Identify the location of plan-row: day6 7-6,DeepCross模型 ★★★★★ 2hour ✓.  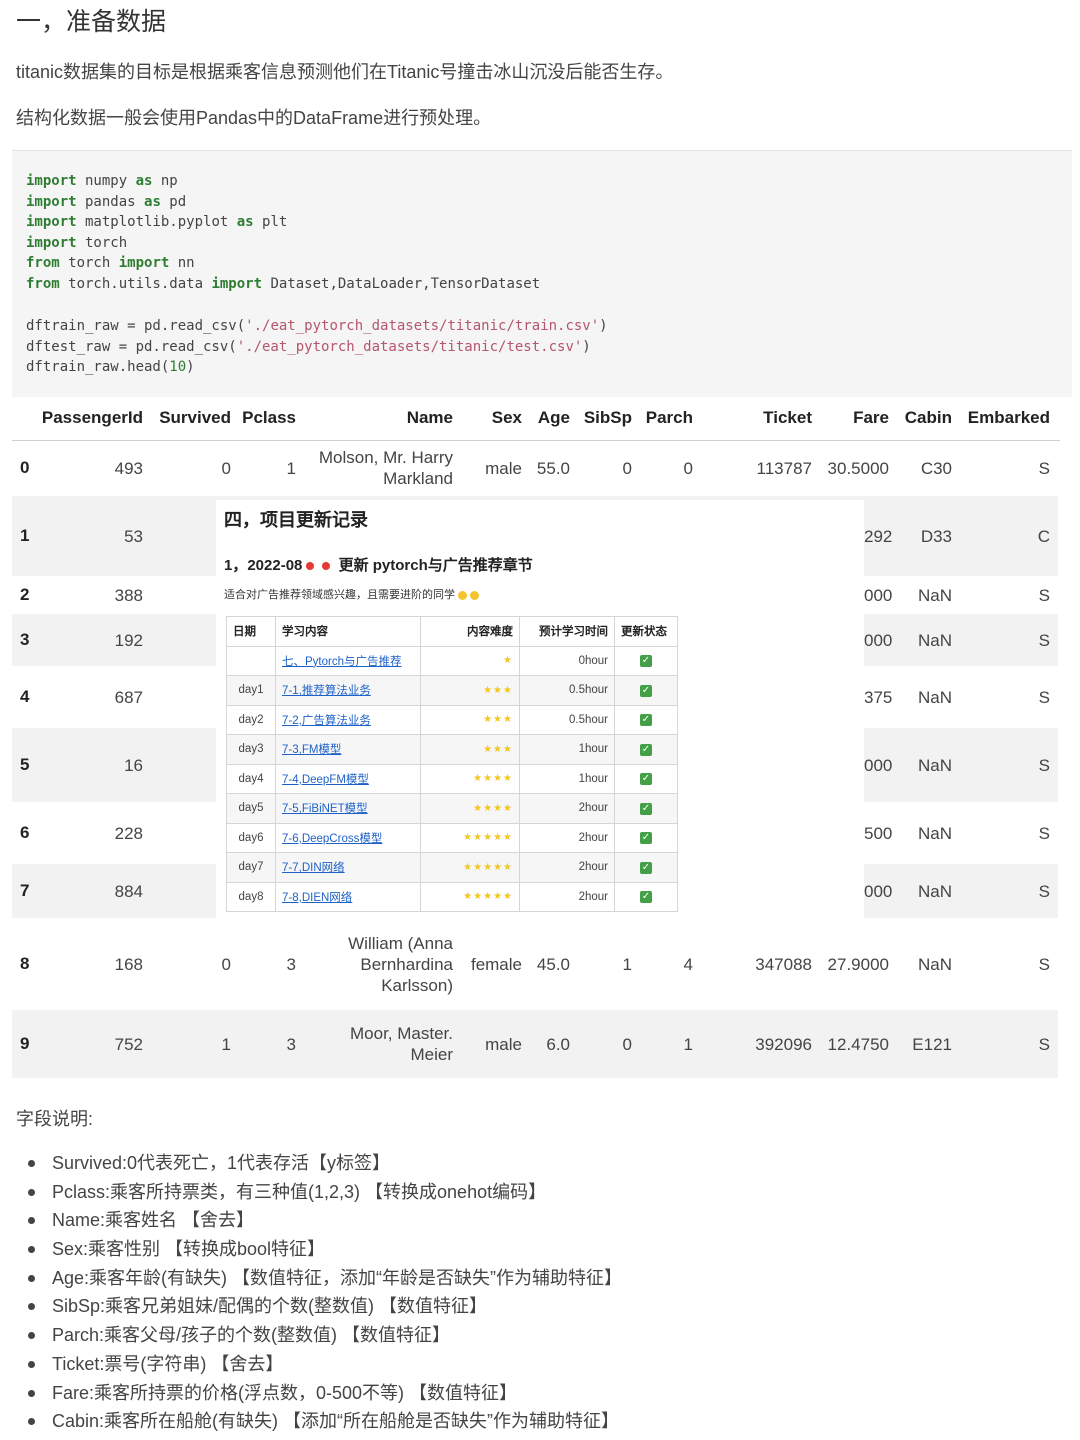
(452, 837).